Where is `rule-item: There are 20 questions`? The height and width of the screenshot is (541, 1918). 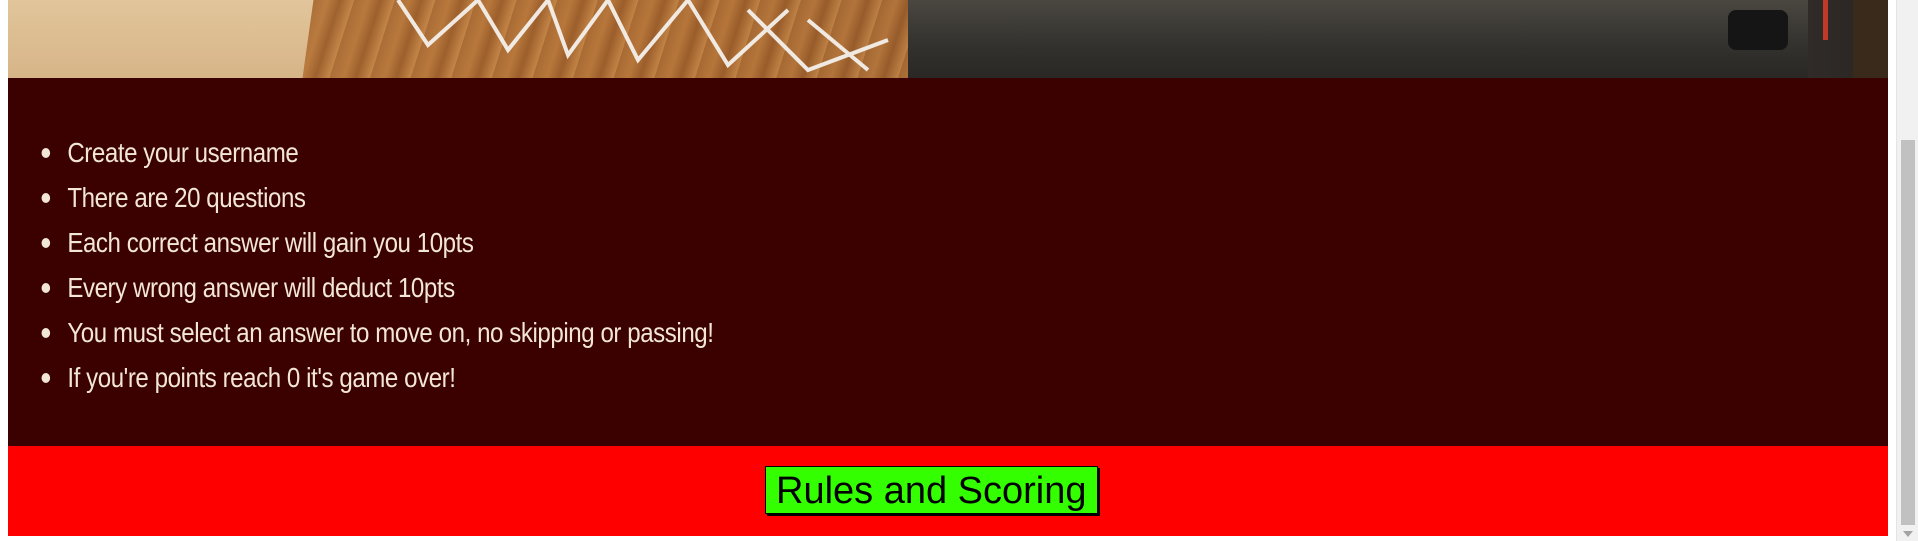
rule-item: There are 20 questions is located at coordinates (377, 197).